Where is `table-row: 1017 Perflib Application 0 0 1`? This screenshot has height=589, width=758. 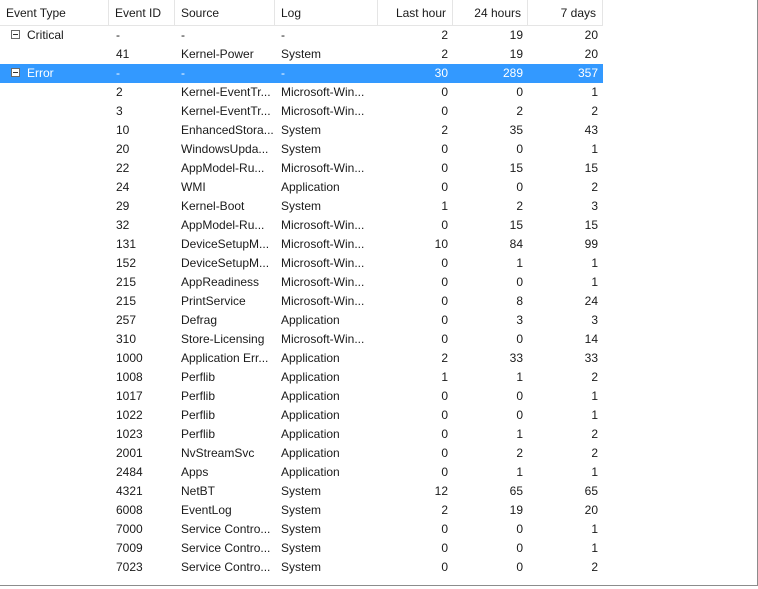 table-row: 1017 Perflib Application 0 0 1 is located at coordinates (301, 396).